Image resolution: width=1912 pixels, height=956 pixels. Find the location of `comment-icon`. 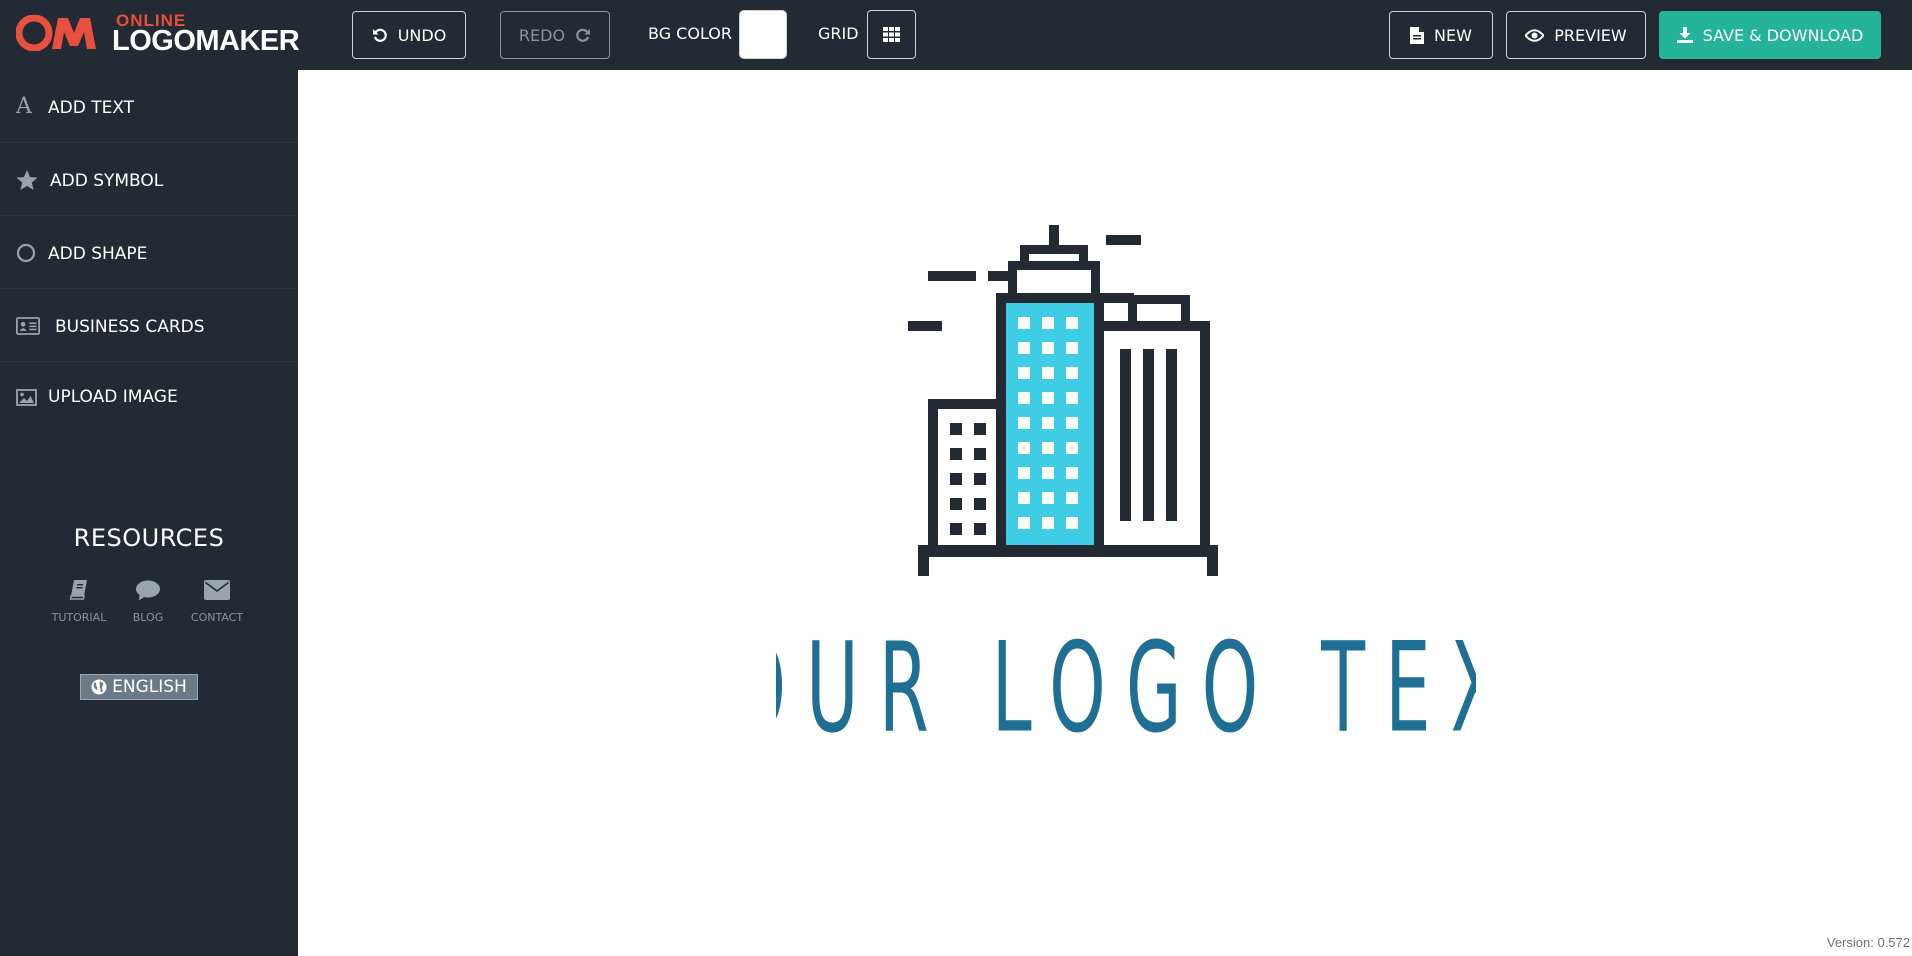

comment-icon is located at coordinates (148, 590).